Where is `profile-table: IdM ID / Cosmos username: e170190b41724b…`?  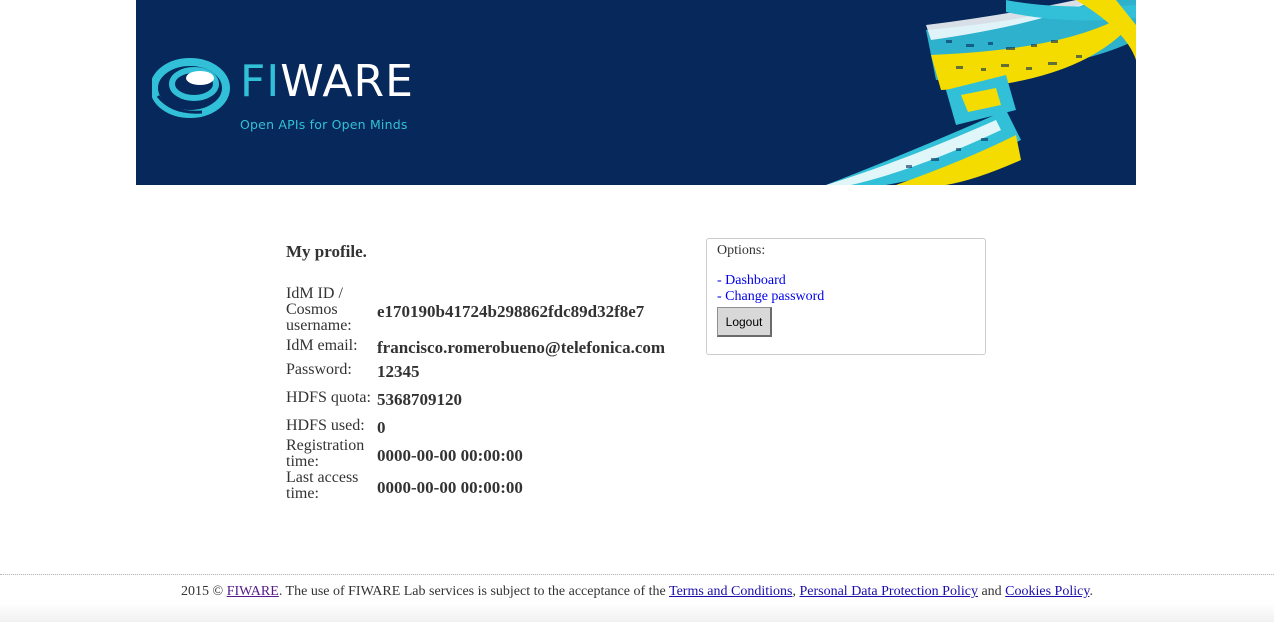
profile-table: IdM ID / Cosmos username: e170190b41724b… is located at coordinates (475, 394).